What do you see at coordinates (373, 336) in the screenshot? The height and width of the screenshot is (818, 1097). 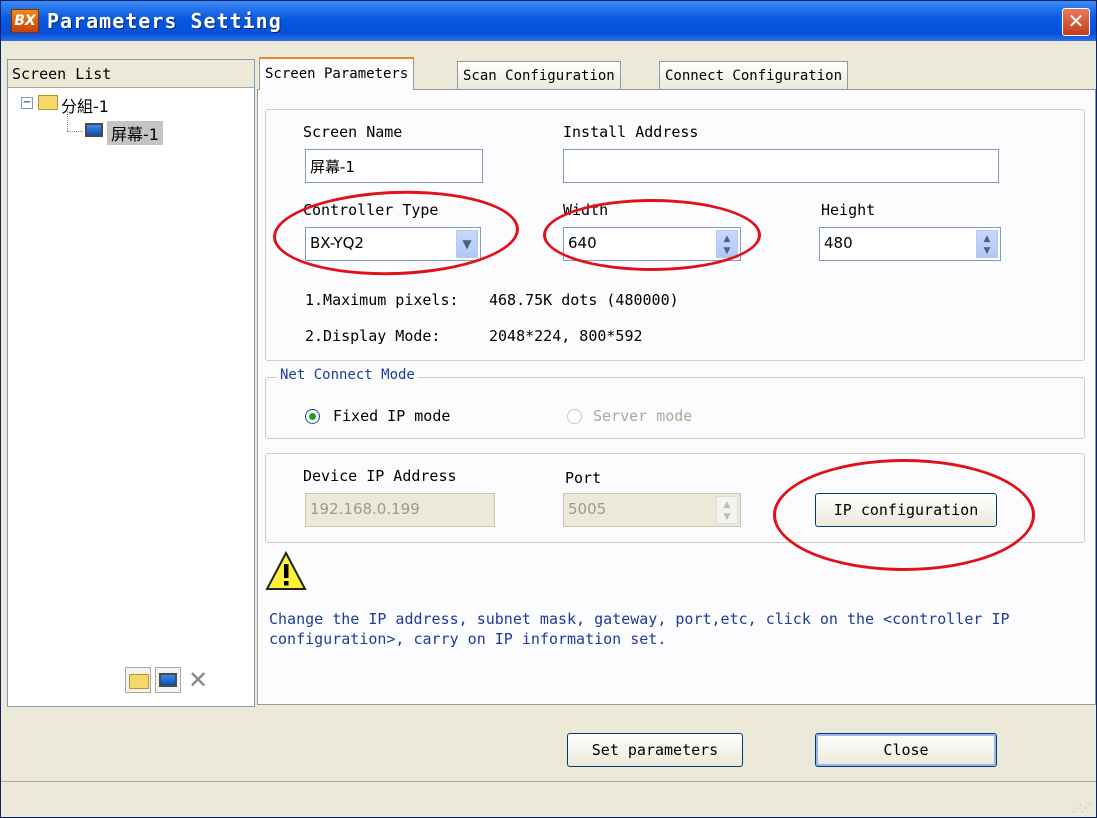 I see `display-mode-label: 2.Display Mode:` at bounding box center [373, 336].